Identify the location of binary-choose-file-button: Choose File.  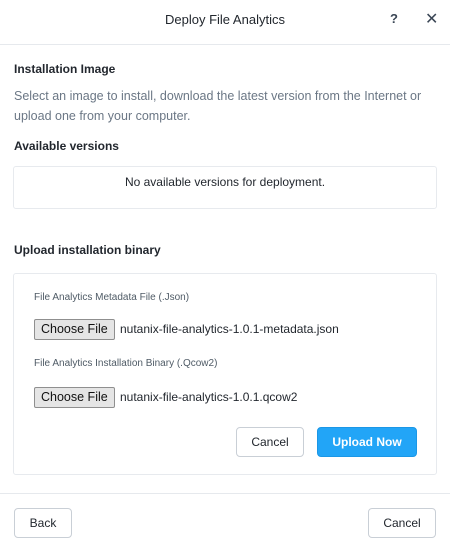
(74, 397).